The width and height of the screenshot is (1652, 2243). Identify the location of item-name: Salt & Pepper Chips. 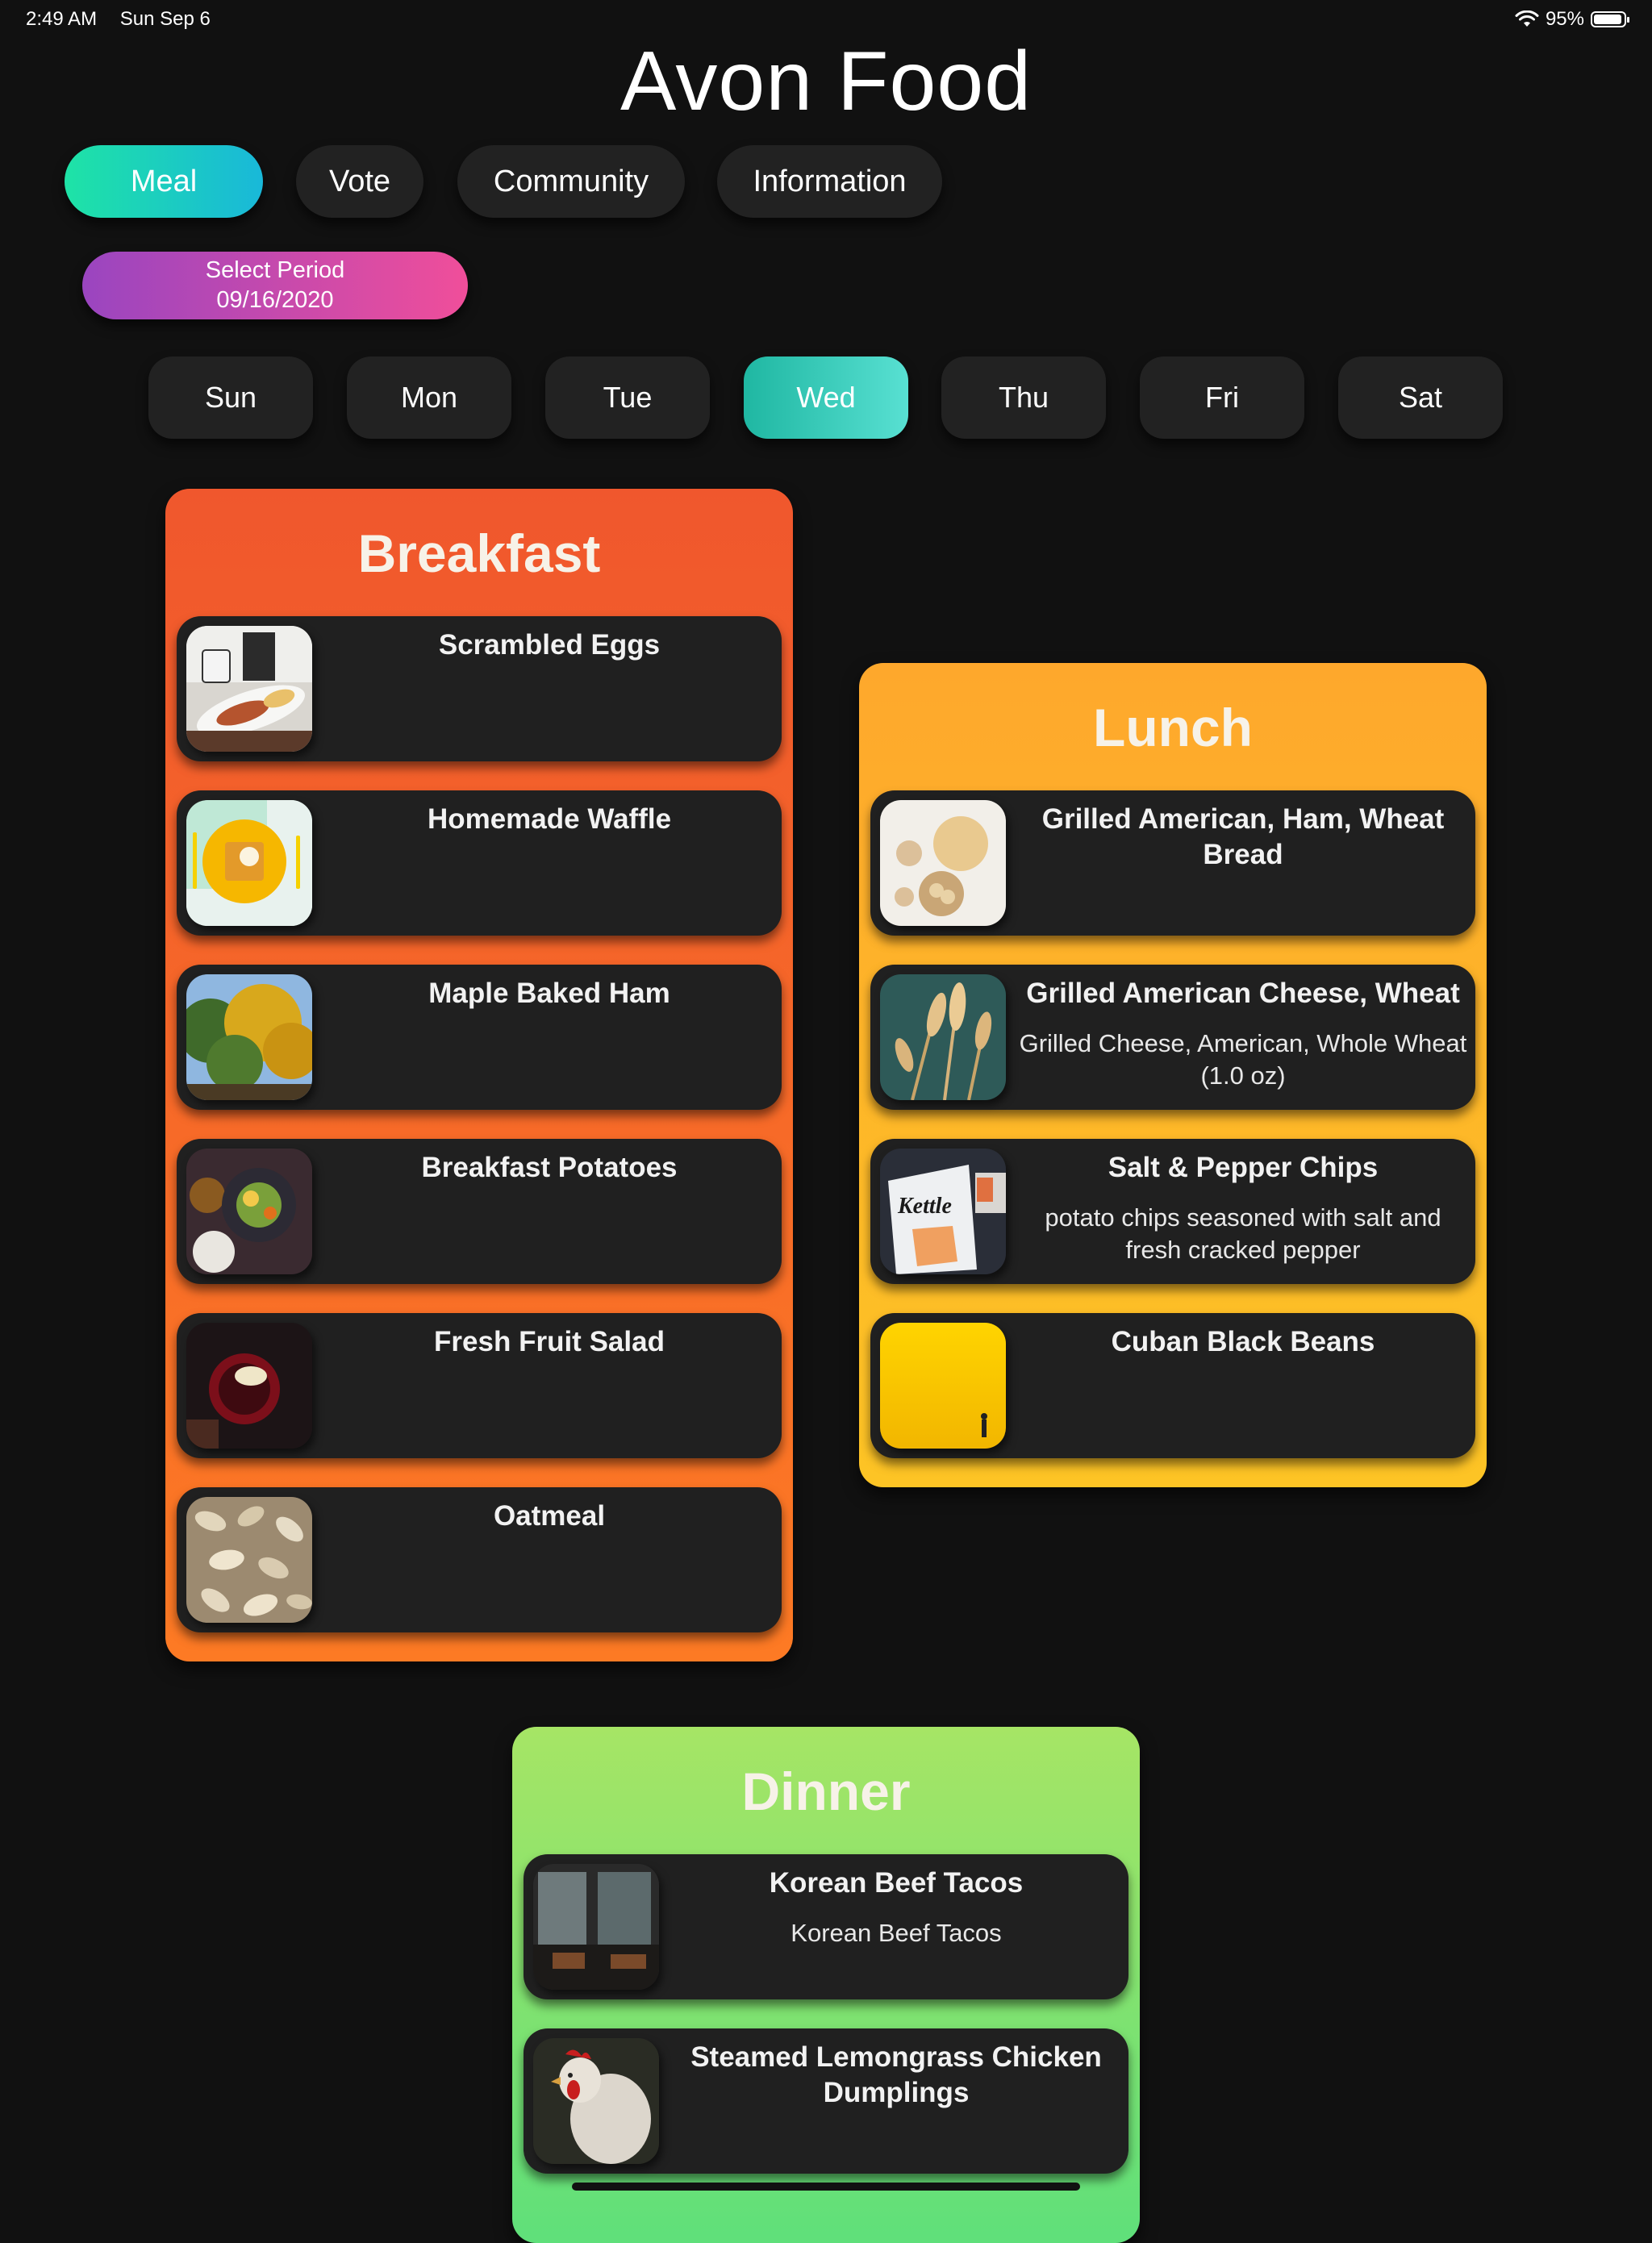
(1243, 1167).